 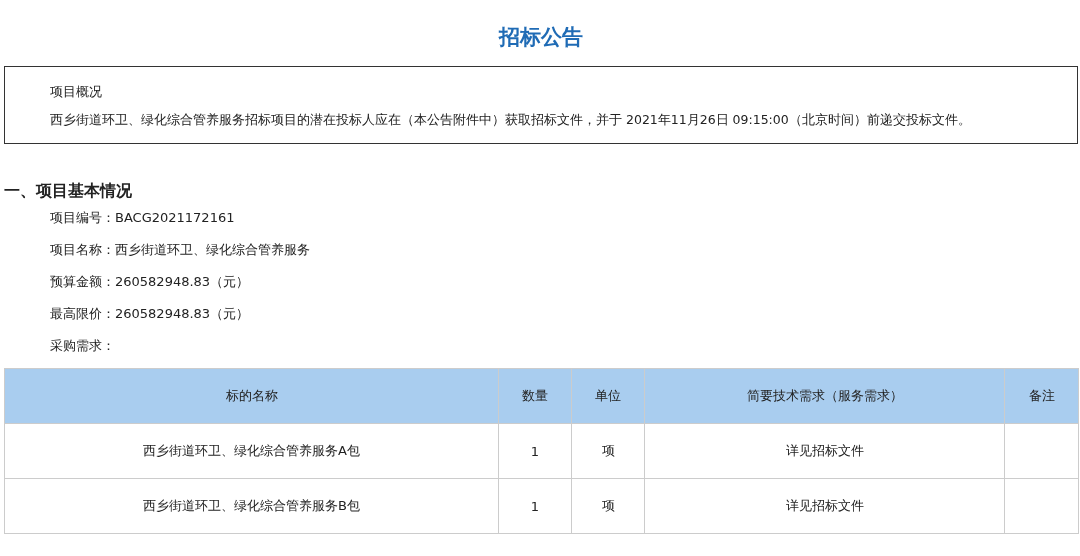 What do you see at coordinates (824, 396) in the screenshot?
I see `column-header: 简要技术需求（服务需求）` at bounding box center [824, 396].